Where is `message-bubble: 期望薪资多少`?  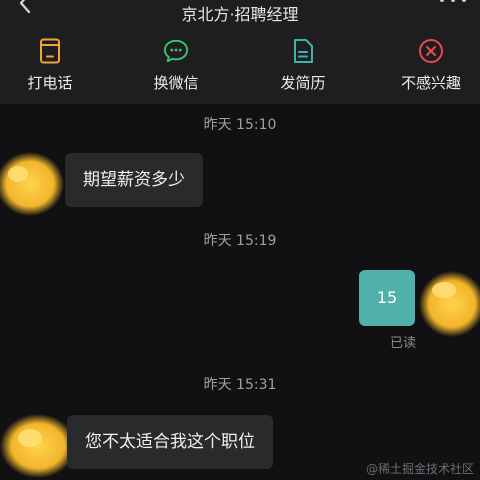
message-bubble: 期望薪资多少 is located at coordinates (134, 180).